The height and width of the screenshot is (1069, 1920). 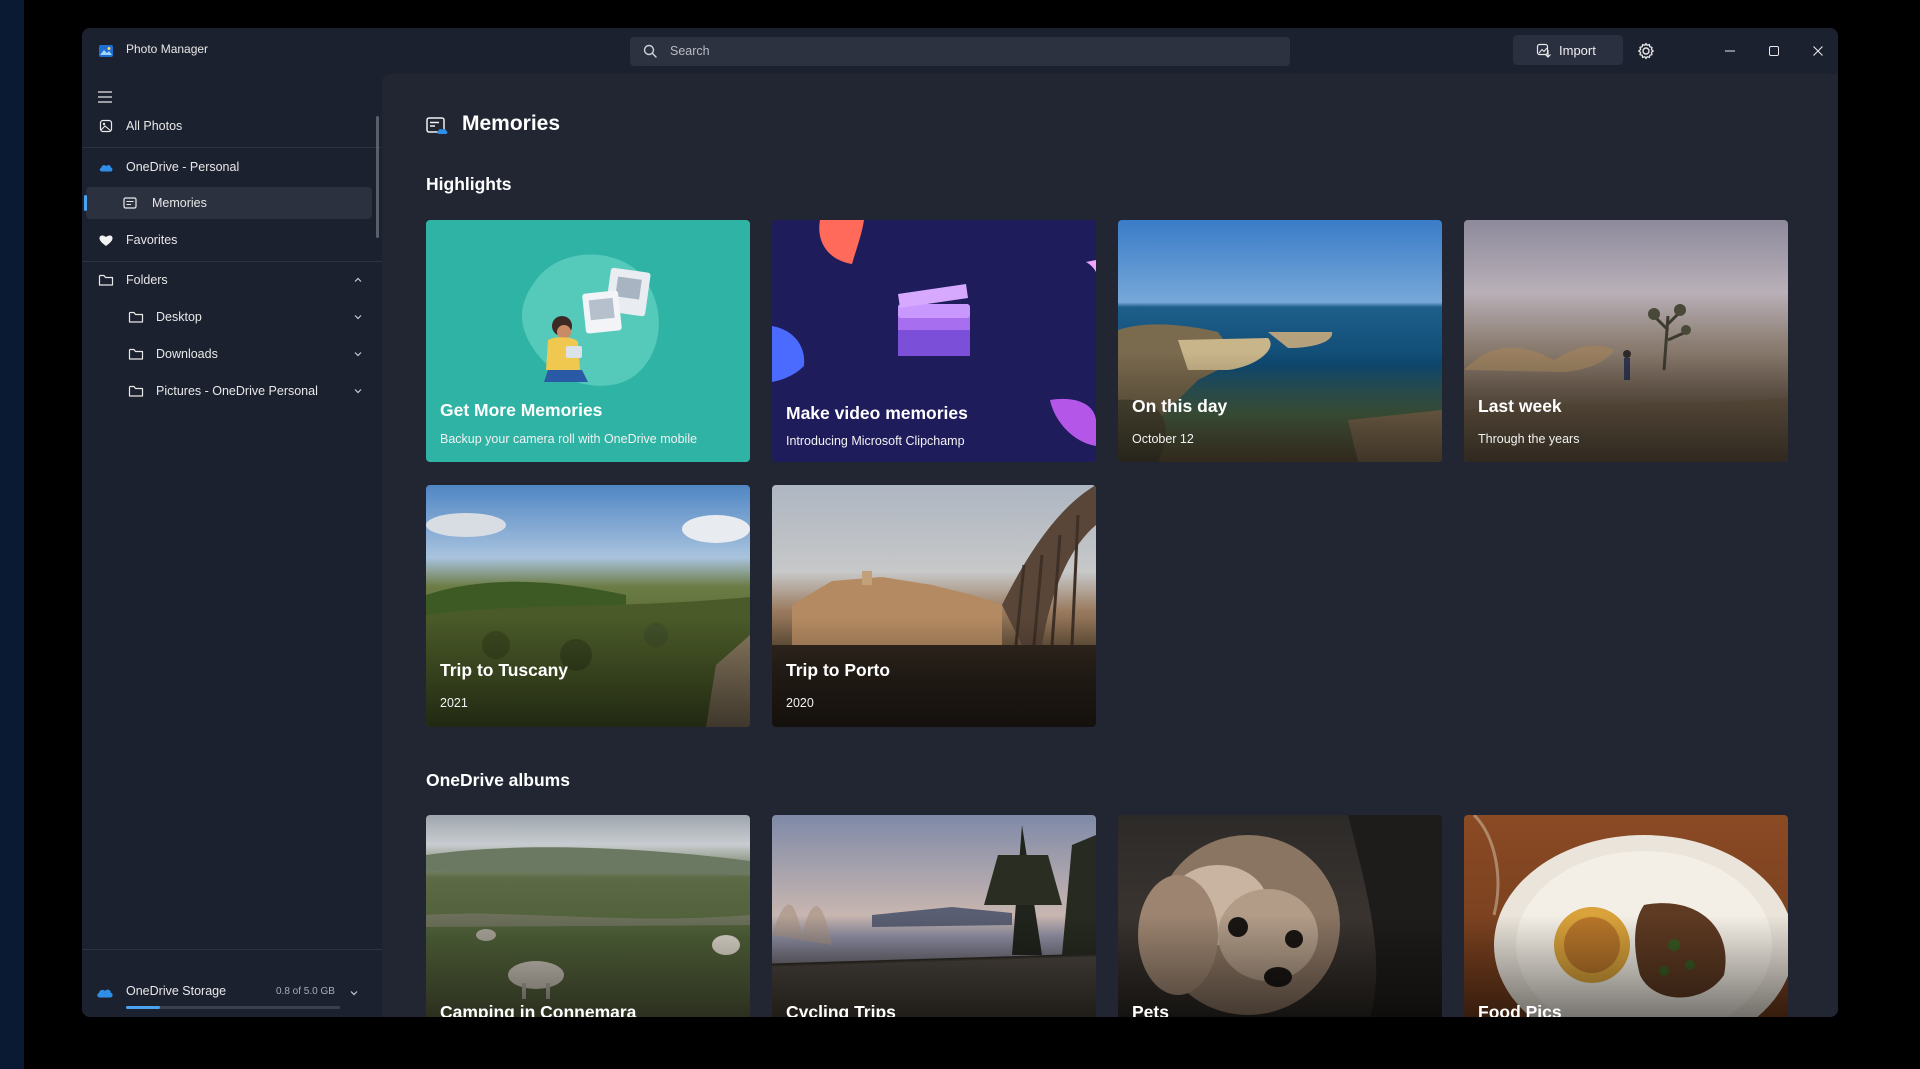 I want to click on import-button: Import, so click(x=1568, y=50).